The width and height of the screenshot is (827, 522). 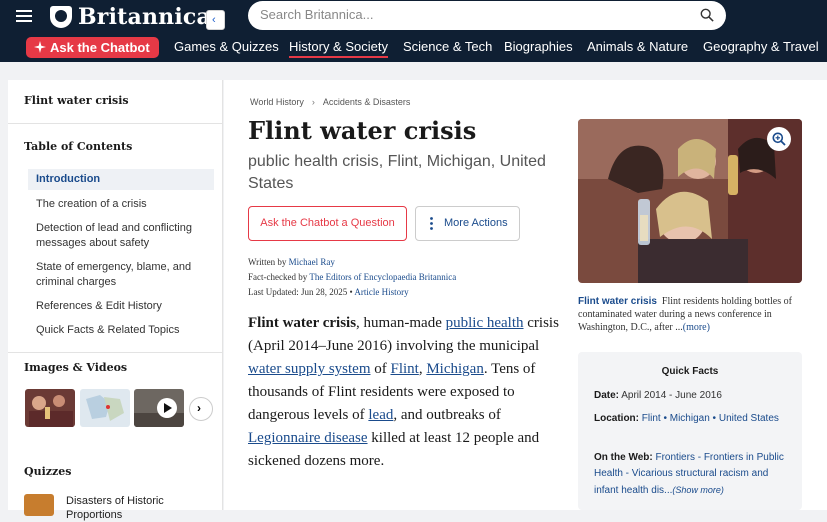 I want to click on intro-text: , and outbreaks of, so click(x=447, y=415).